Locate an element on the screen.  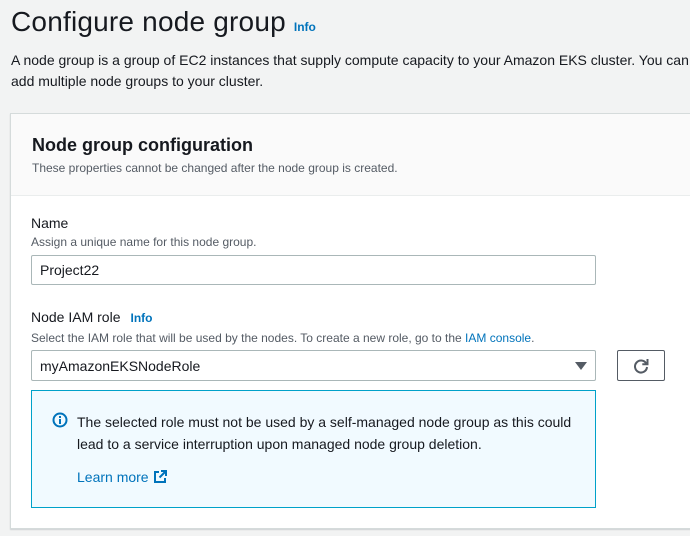
page-title: Configure node group is located at coordinates (148, 21).